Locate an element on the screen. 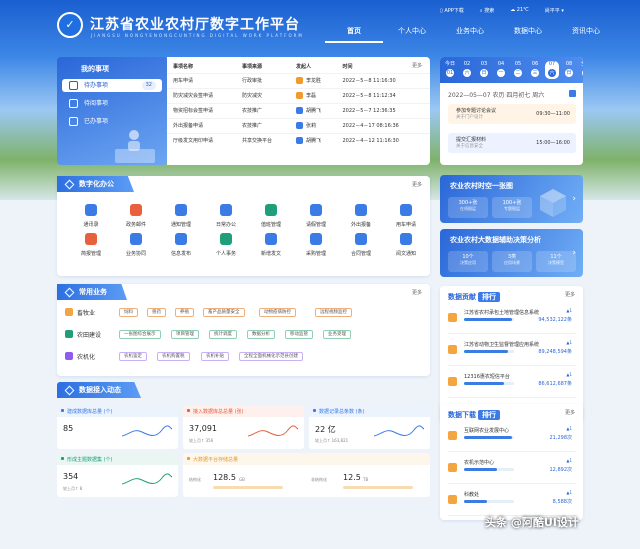 The image size is (640, 549). business-tag: 全程全面机械化示范县创建 is located at coordinates (271, 356).